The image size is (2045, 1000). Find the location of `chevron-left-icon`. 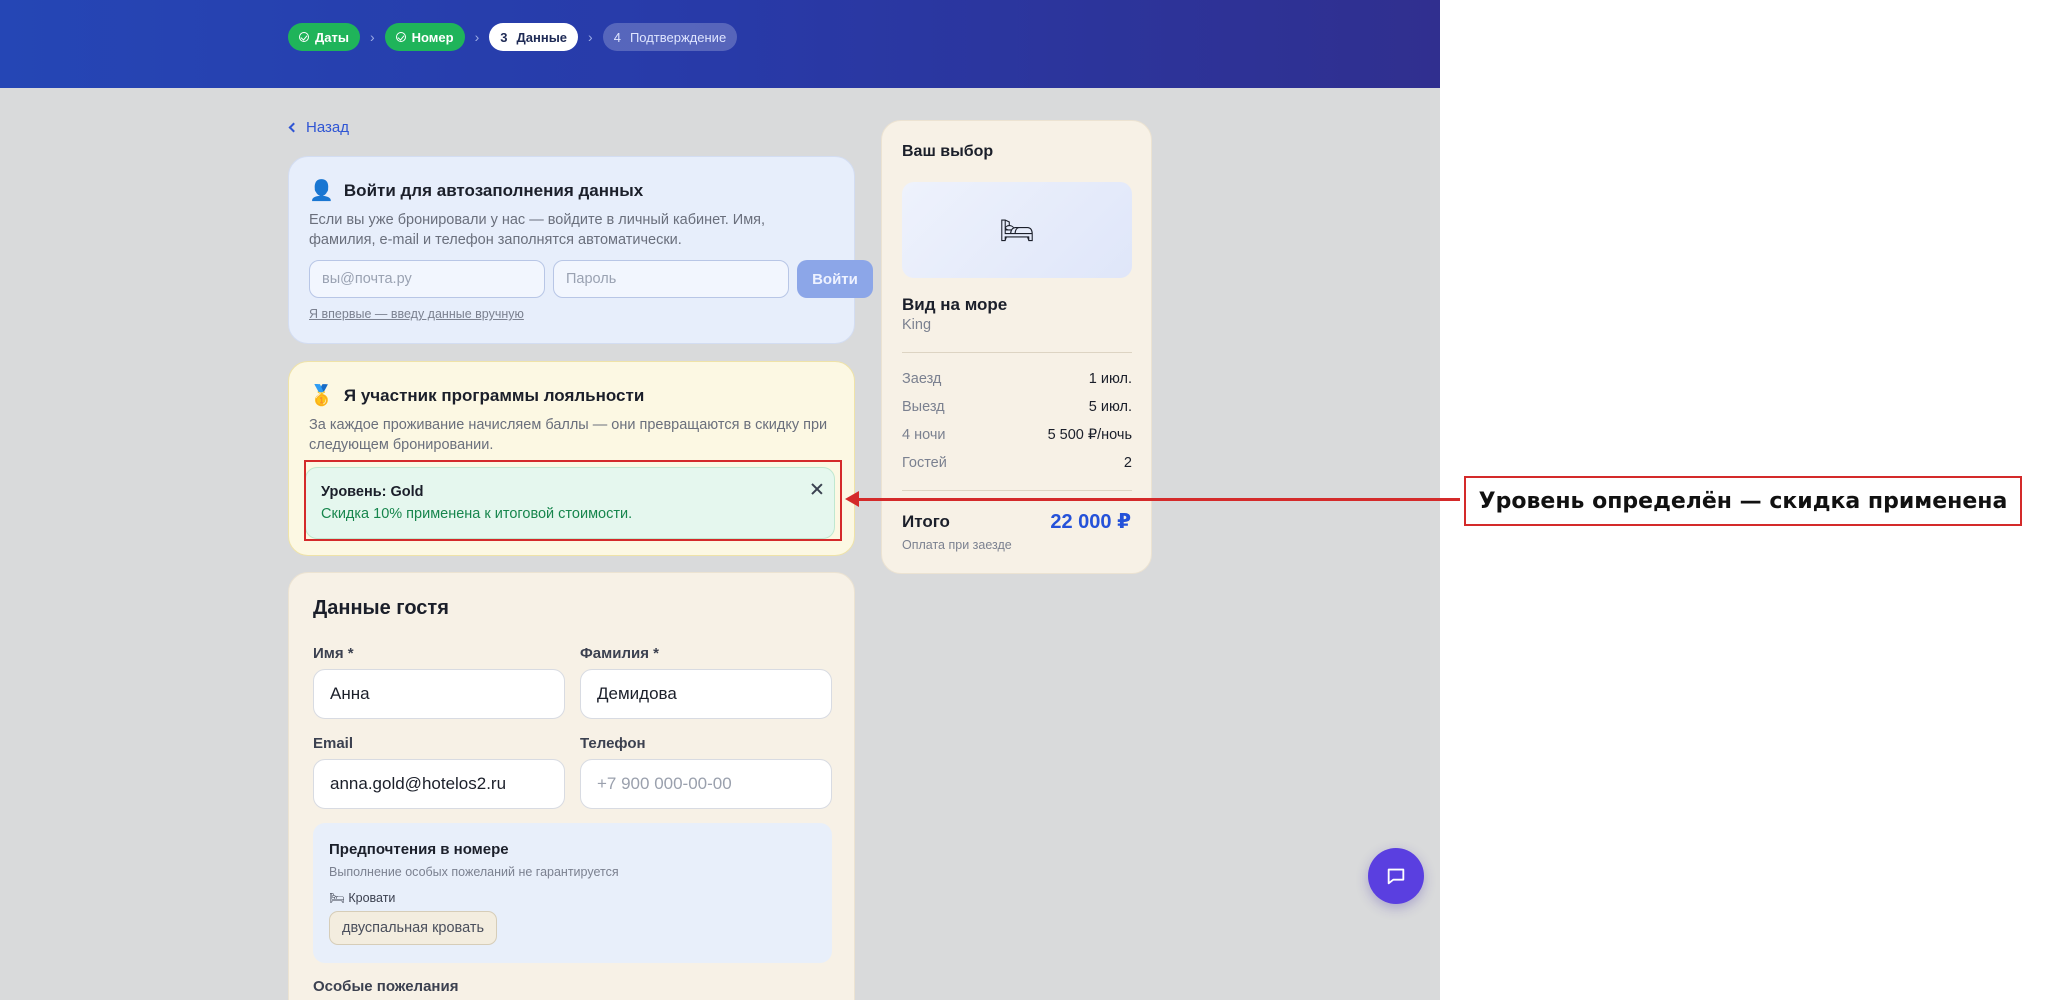

chevron-left-icon is located at coordinates (293, 127).